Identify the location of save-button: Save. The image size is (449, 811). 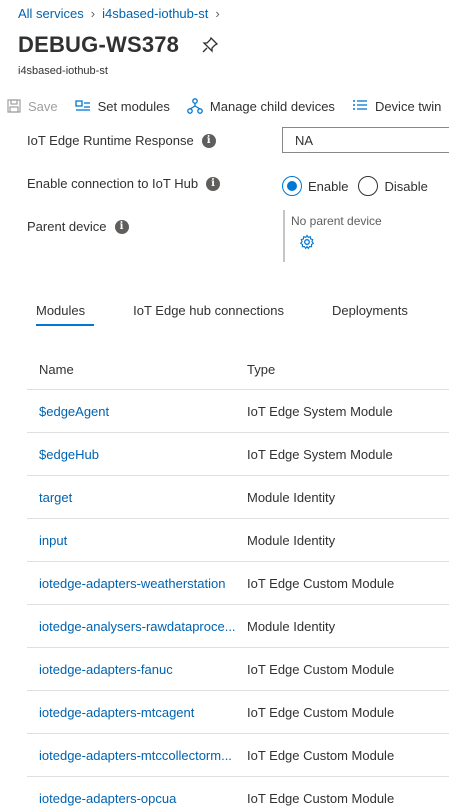
(32, 106).